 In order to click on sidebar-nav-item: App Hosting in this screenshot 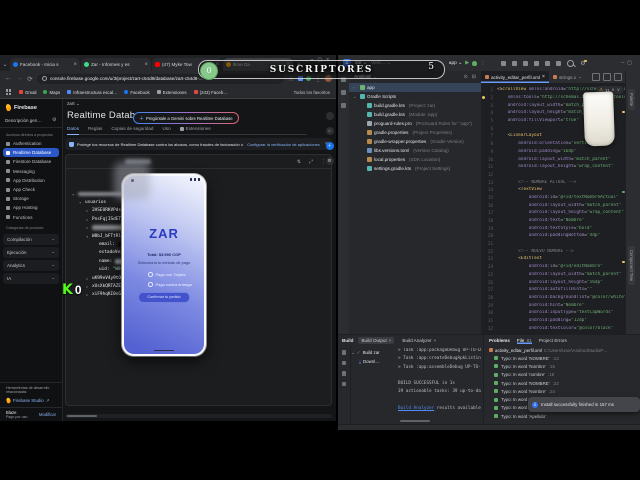, I will do `click(31, 207)`.